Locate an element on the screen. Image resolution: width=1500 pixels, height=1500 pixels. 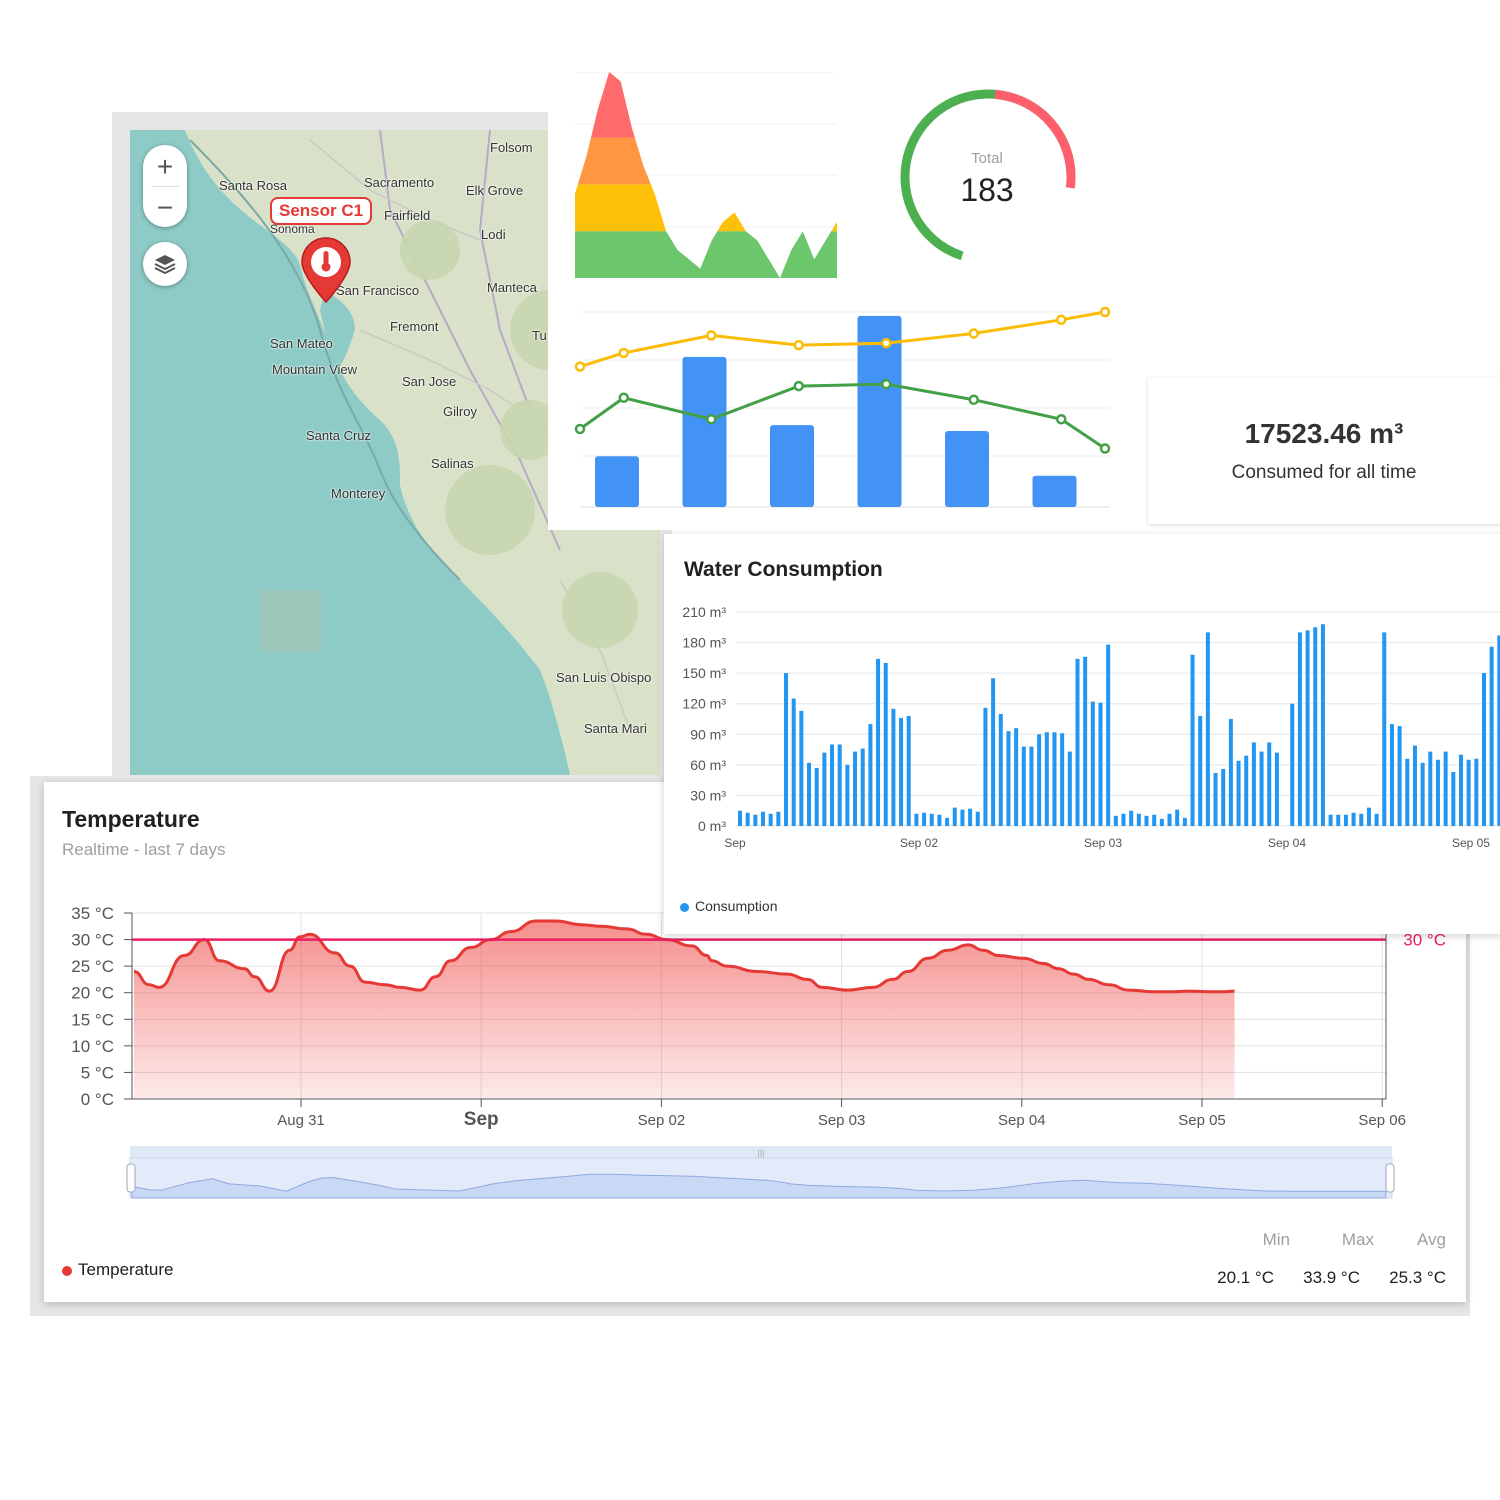
zoom-divider is located at coordinates (165, 186).